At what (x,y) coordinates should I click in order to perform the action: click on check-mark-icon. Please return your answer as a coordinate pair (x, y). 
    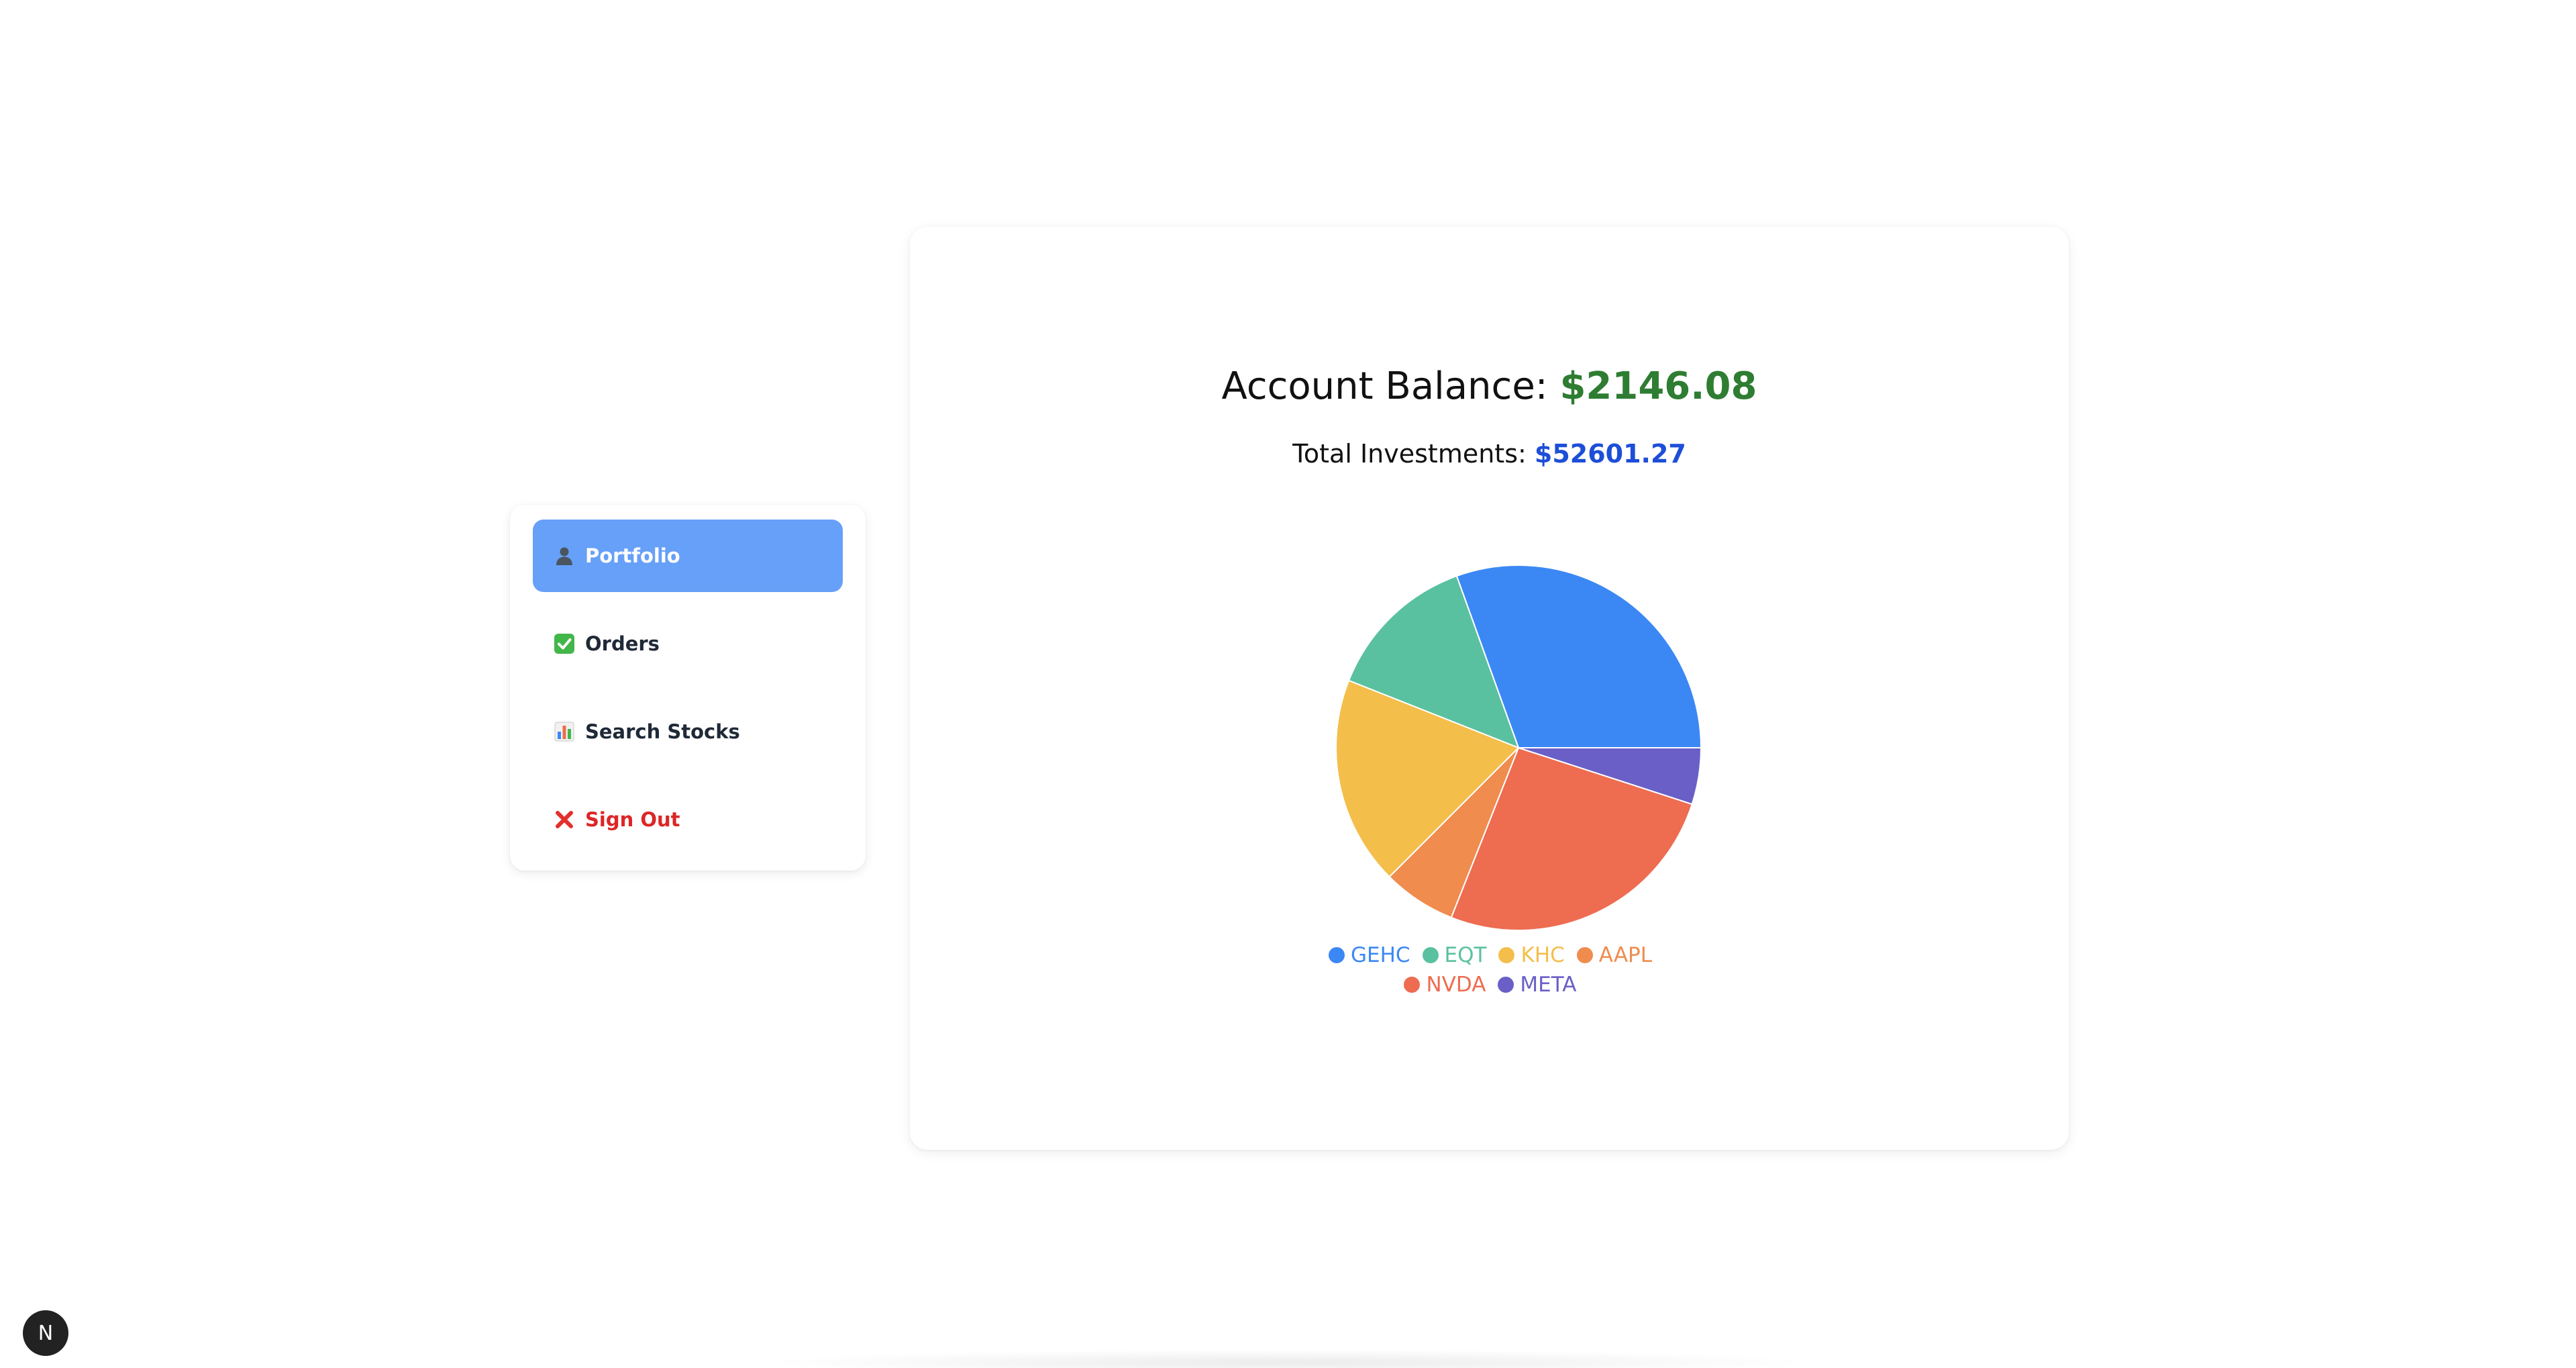
    Looking at the image, I should click on (564, 643).